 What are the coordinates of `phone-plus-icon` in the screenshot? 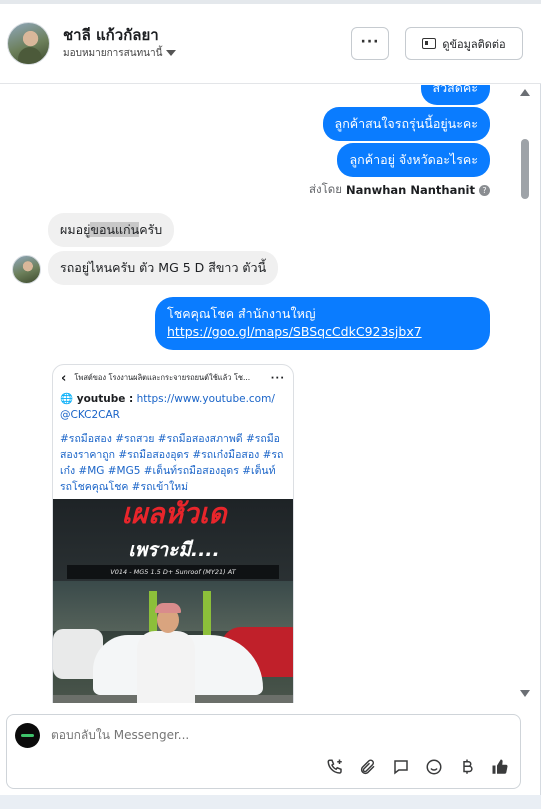 It's located at (335, 767).